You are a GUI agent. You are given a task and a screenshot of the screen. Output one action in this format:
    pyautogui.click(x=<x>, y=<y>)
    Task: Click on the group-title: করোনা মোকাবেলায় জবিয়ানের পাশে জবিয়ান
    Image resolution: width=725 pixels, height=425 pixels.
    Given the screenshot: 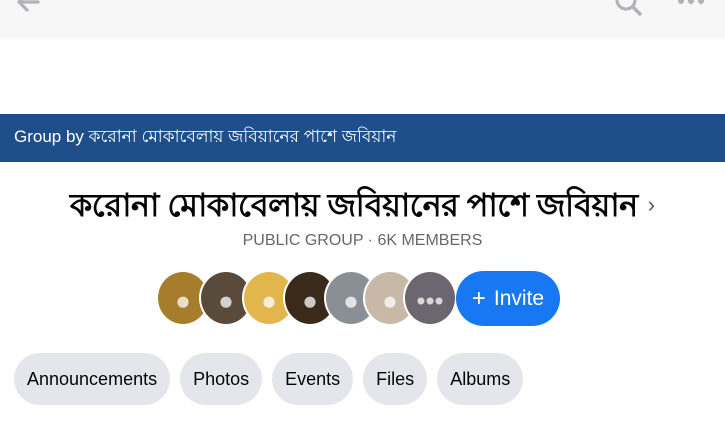 What is the action you would take?
    pyautogui.click(x=354, y=205)
    